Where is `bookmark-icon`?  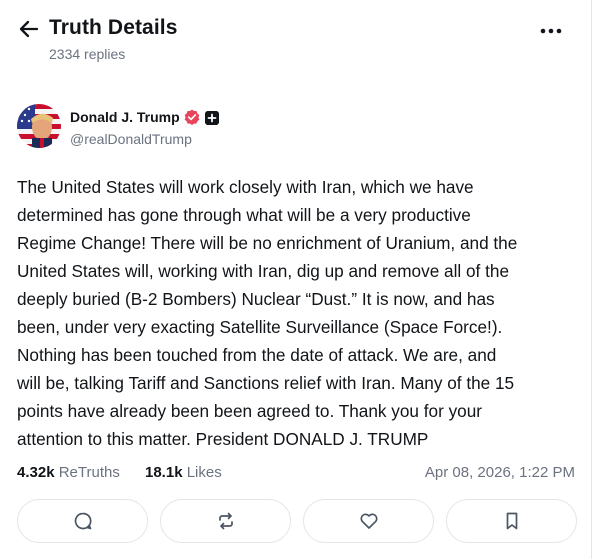 bookmark-icon is located at coordinates (511, 521).